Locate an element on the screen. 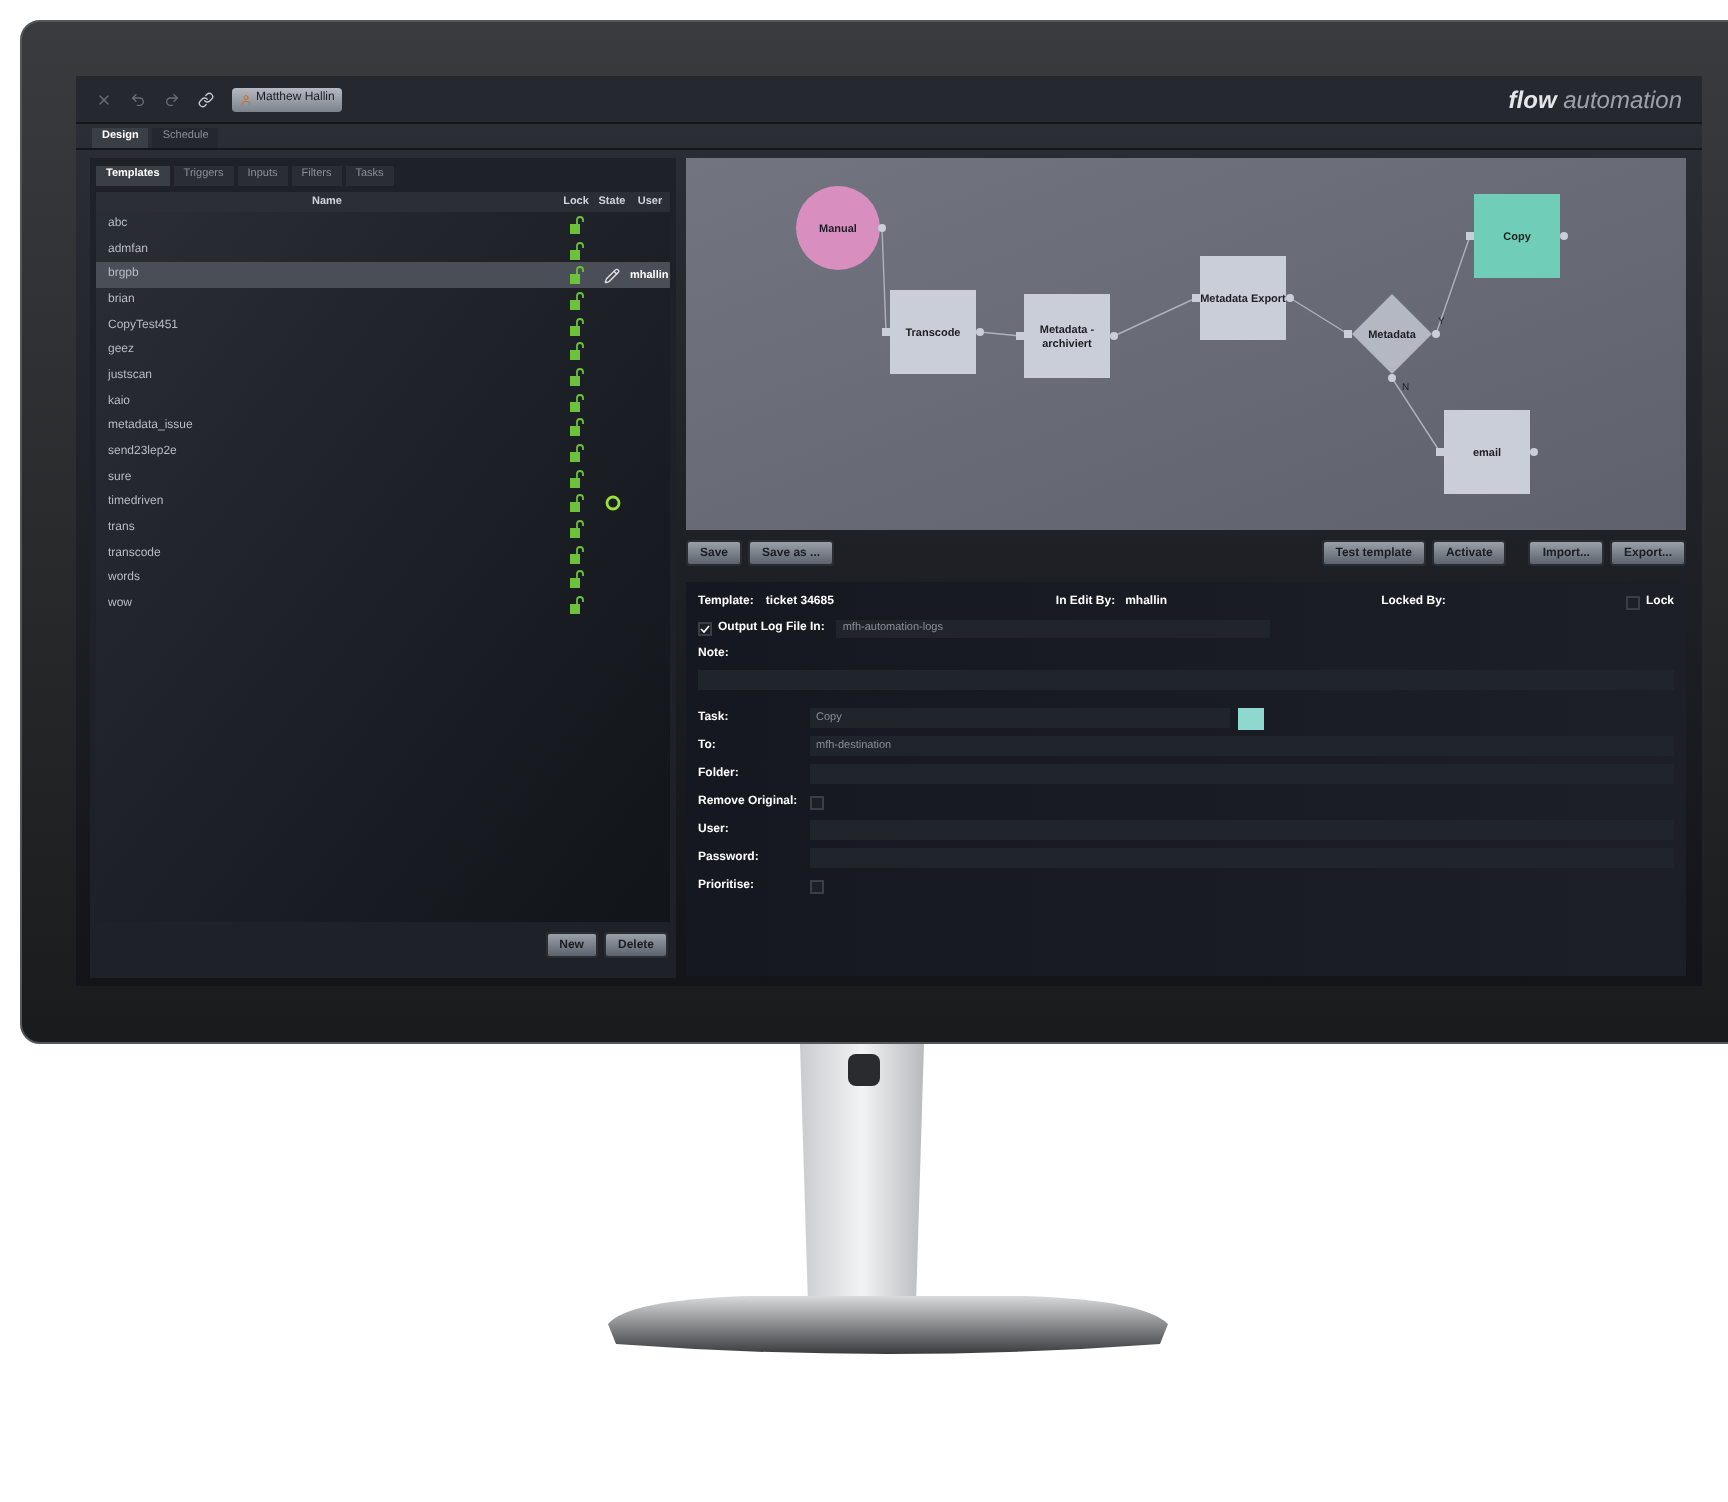 Image resolution: width=1728 pixels, height=1502 pixels. undo-icon is located at coordinates (138, 99).